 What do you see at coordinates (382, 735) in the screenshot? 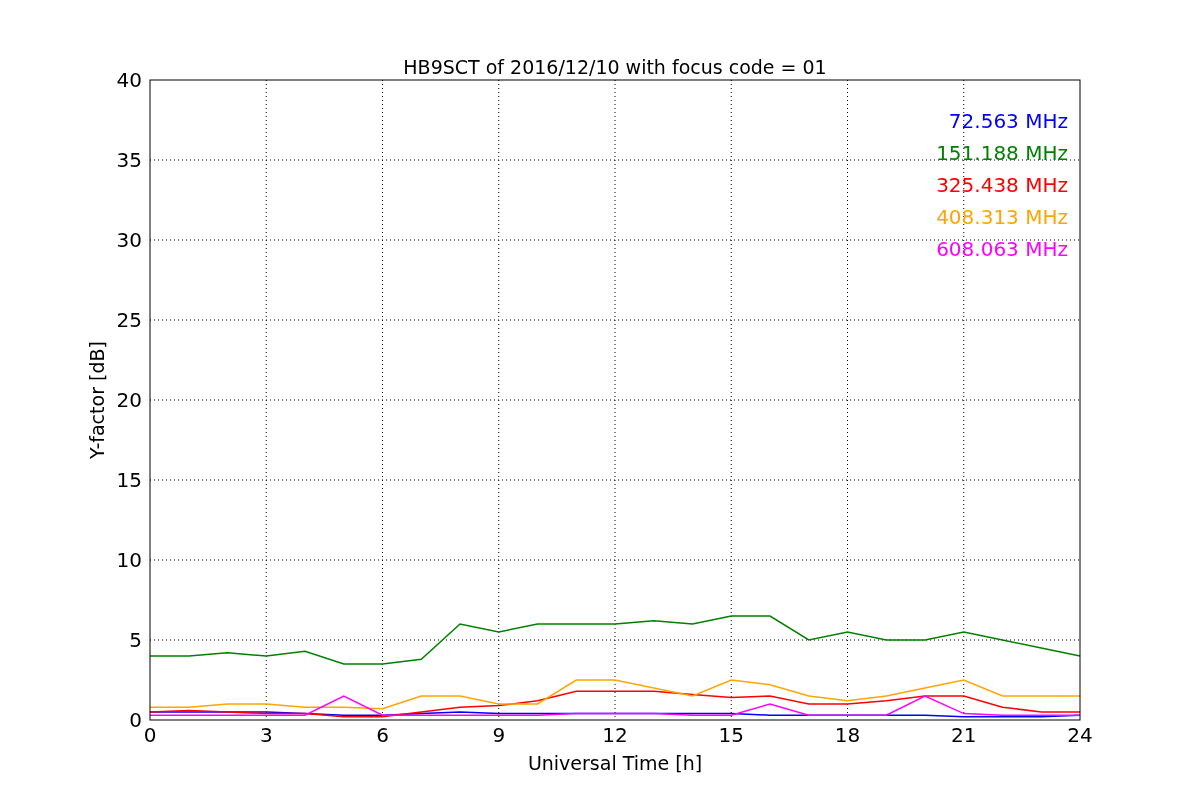
I see `tick-label: 6` at bounding box center [382, 735].